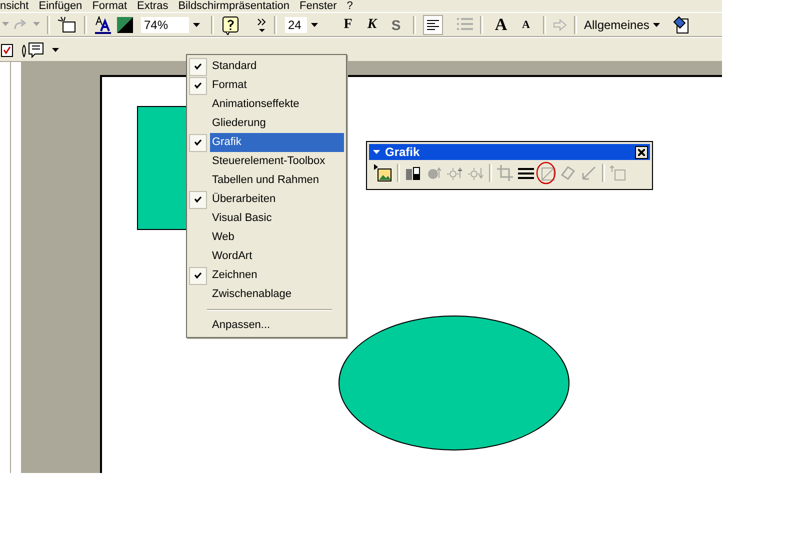 The height and width of the screenshot is (558, 797). Describe the element at coordinates (277, 123) in the screenshot. I see `menu-item: Gliederung` at that location.